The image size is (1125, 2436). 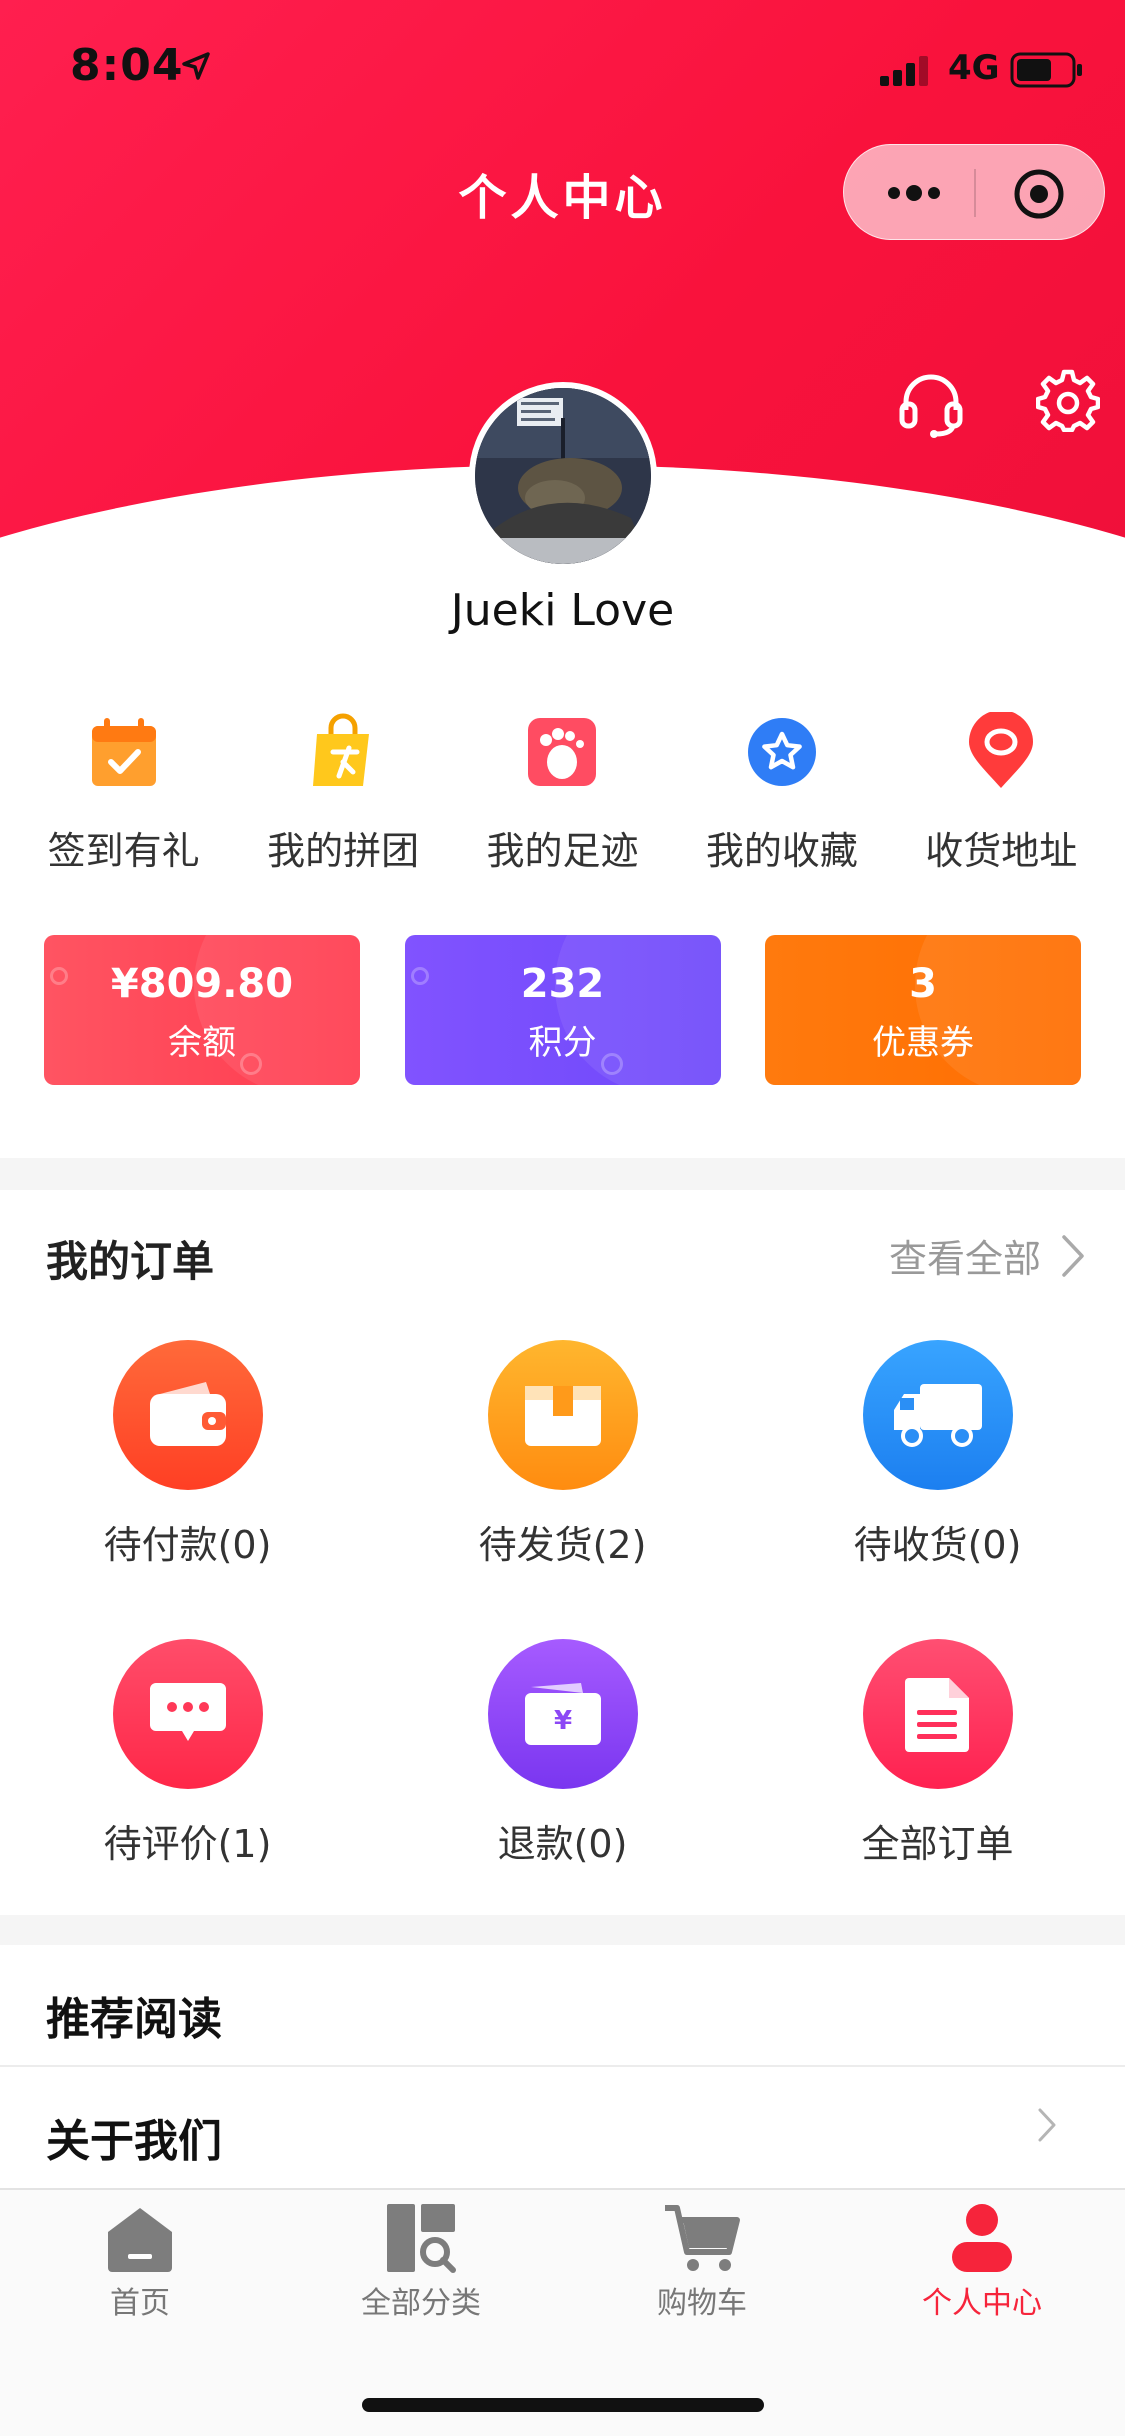 What do you see at coordinates (562, 752) in the screenshot?
I see `footprint-icon` at bounding box center [562, 752].